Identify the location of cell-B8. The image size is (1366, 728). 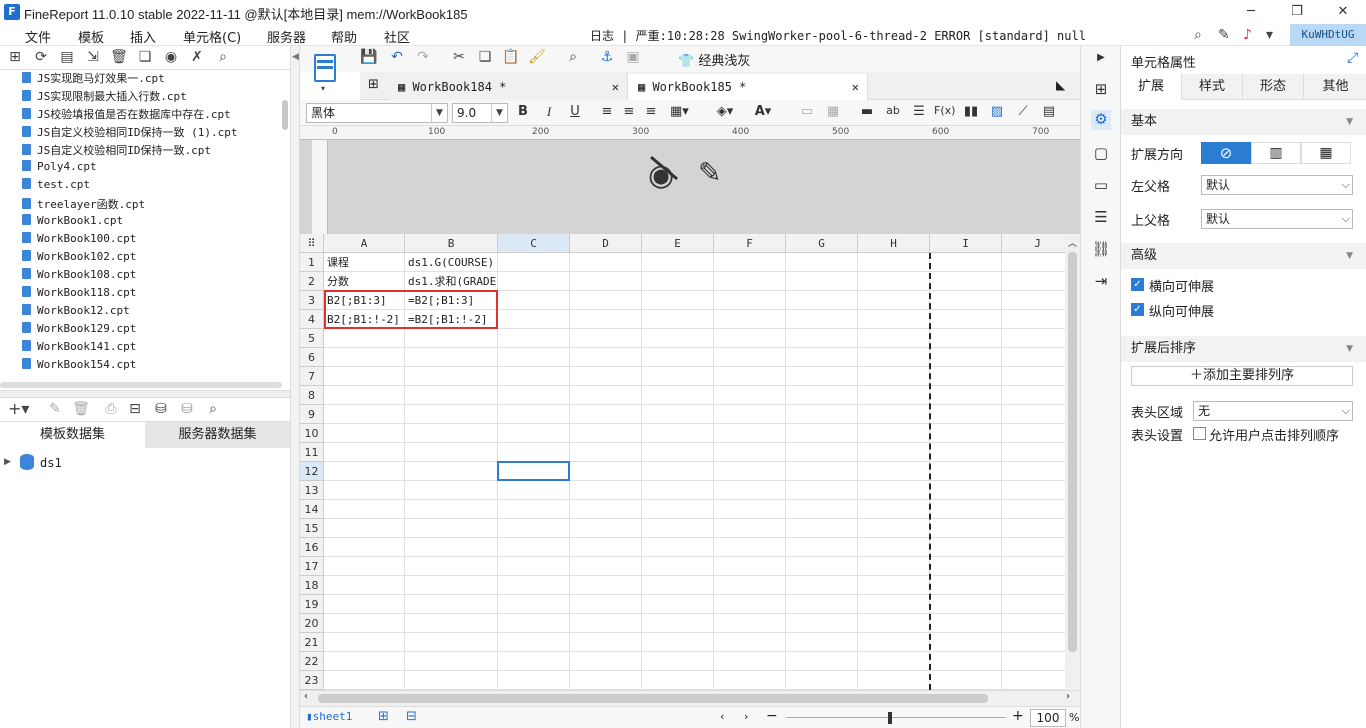
(451, 395).